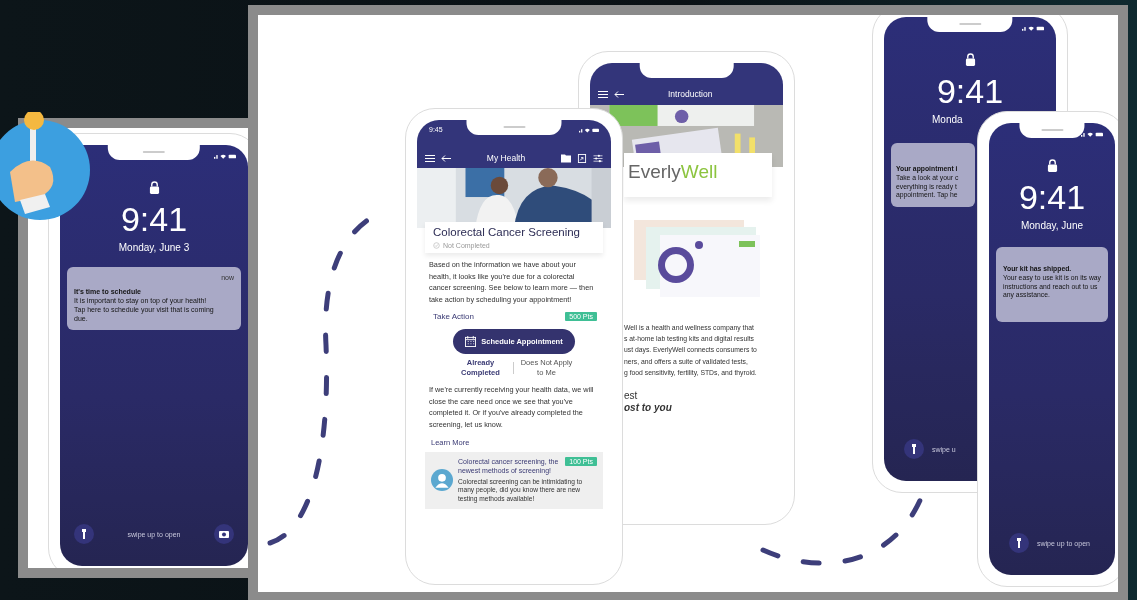 The image size is (1137, 600). Describe the element at coordinates (648, 408) in the screenshot. I see `section-heading: ost to you` at that location.